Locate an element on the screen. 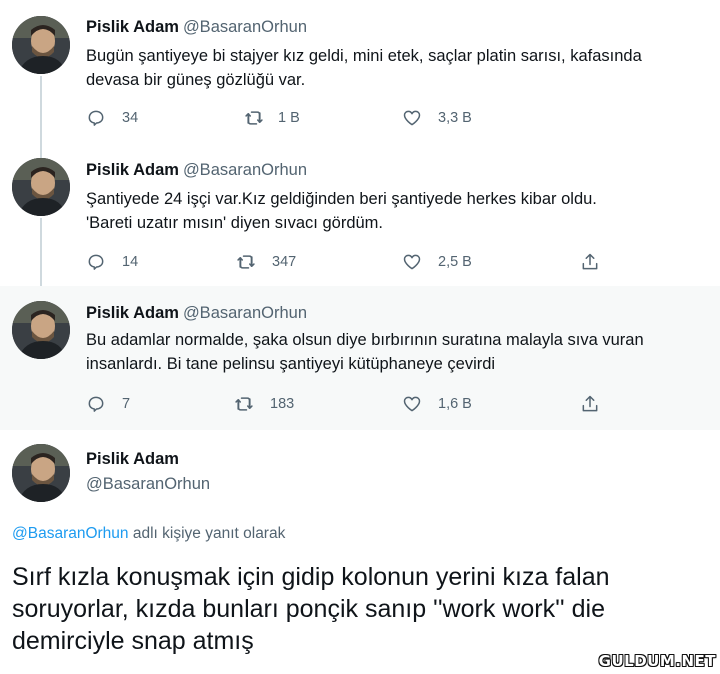 This screenshot has height=674, width=720. reply-button: 7 is located at coordinates (108, 404).